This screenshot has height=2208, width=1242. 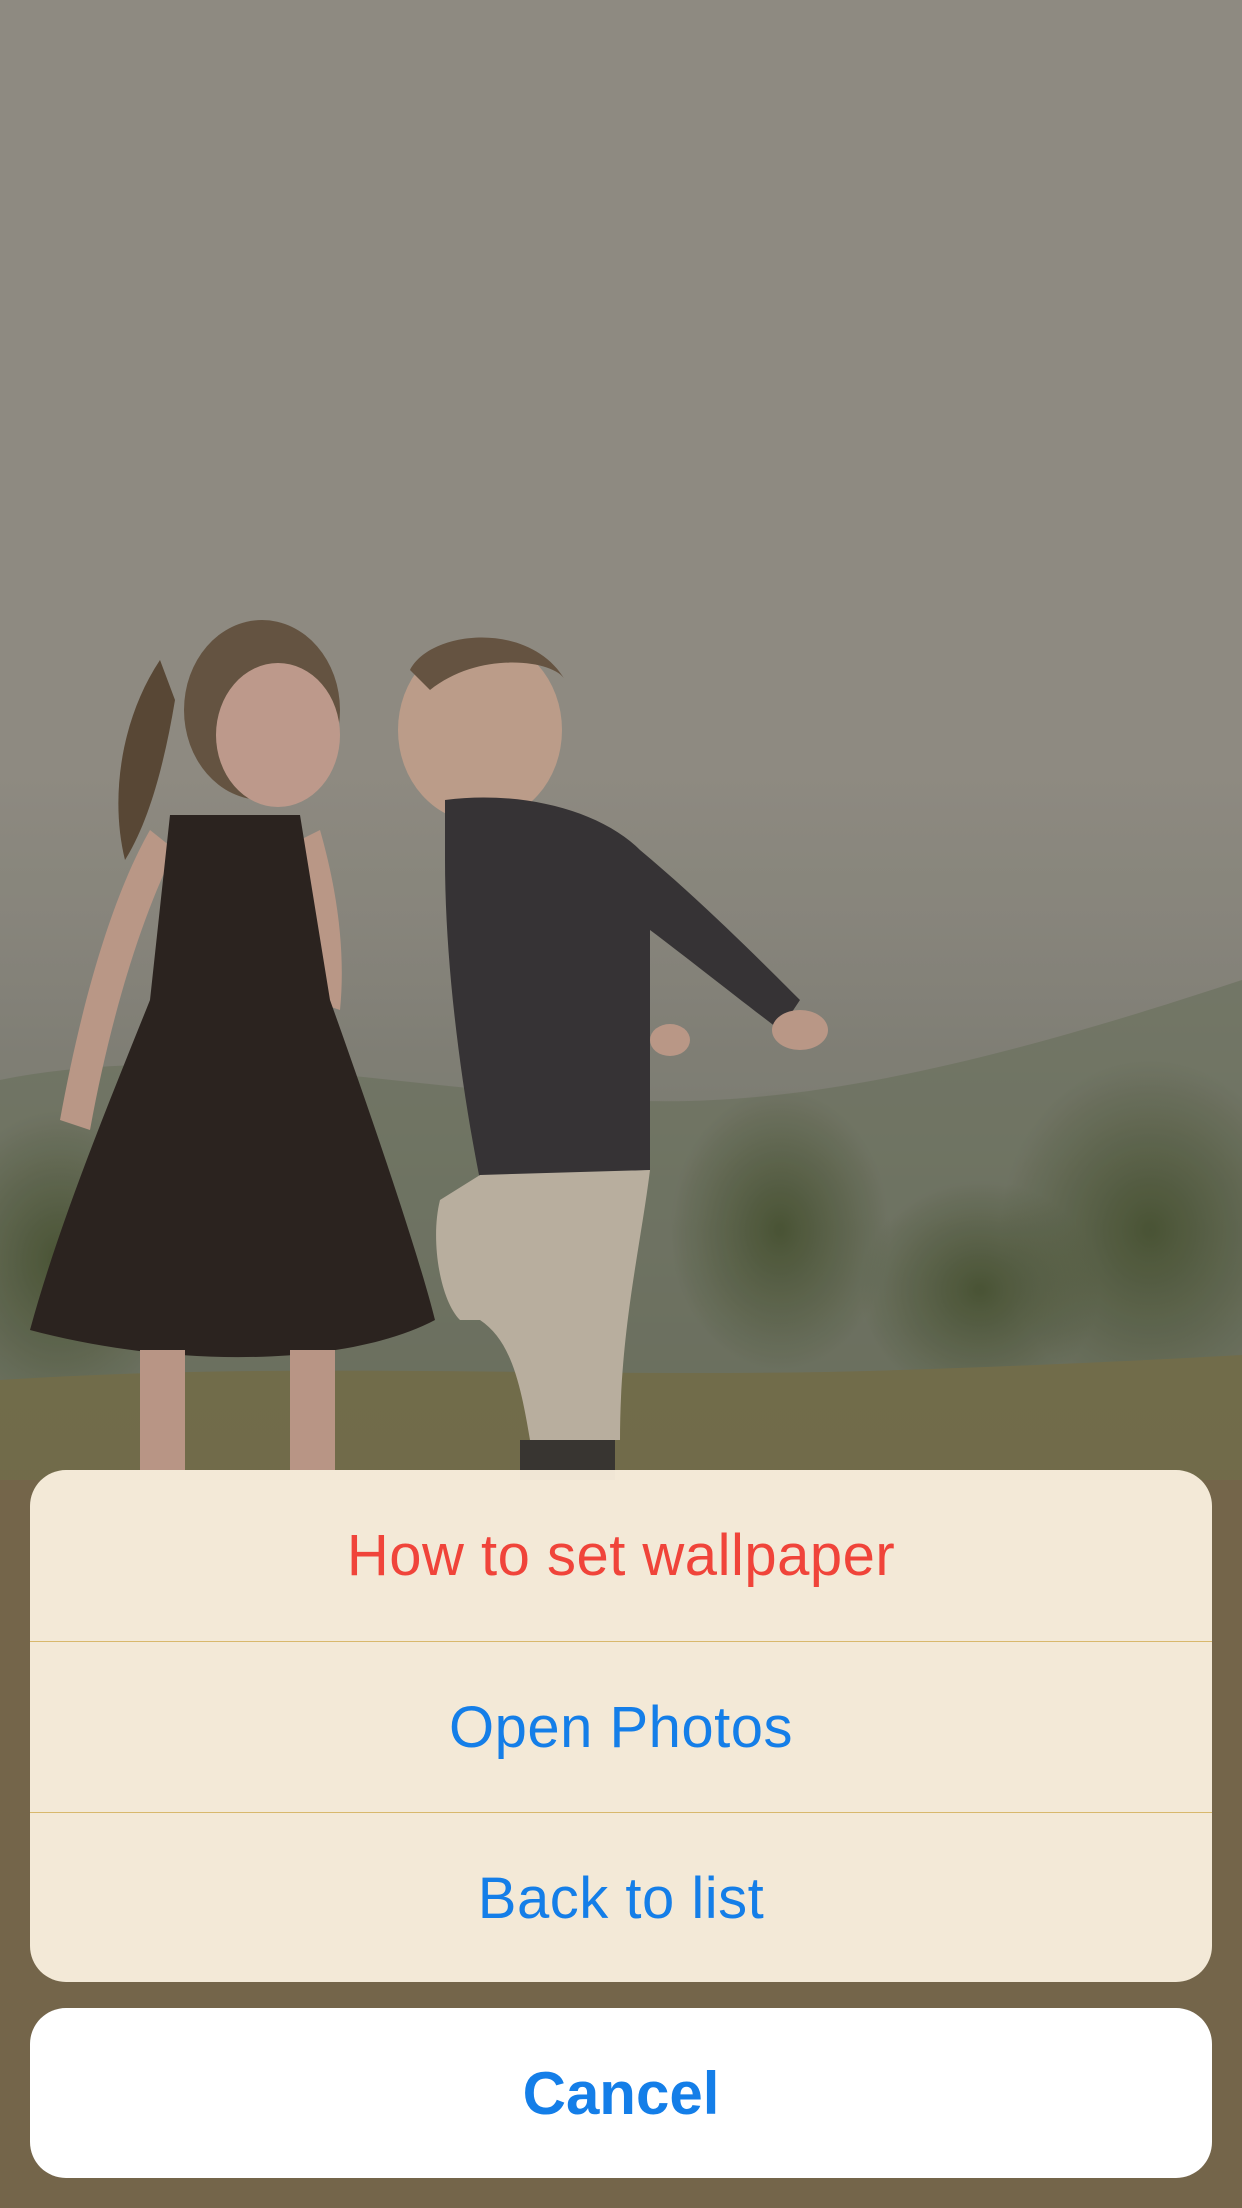 I want to click on how-to-set-wallpaper-button: How to set wallpaper, so click(x=621, y=1555).